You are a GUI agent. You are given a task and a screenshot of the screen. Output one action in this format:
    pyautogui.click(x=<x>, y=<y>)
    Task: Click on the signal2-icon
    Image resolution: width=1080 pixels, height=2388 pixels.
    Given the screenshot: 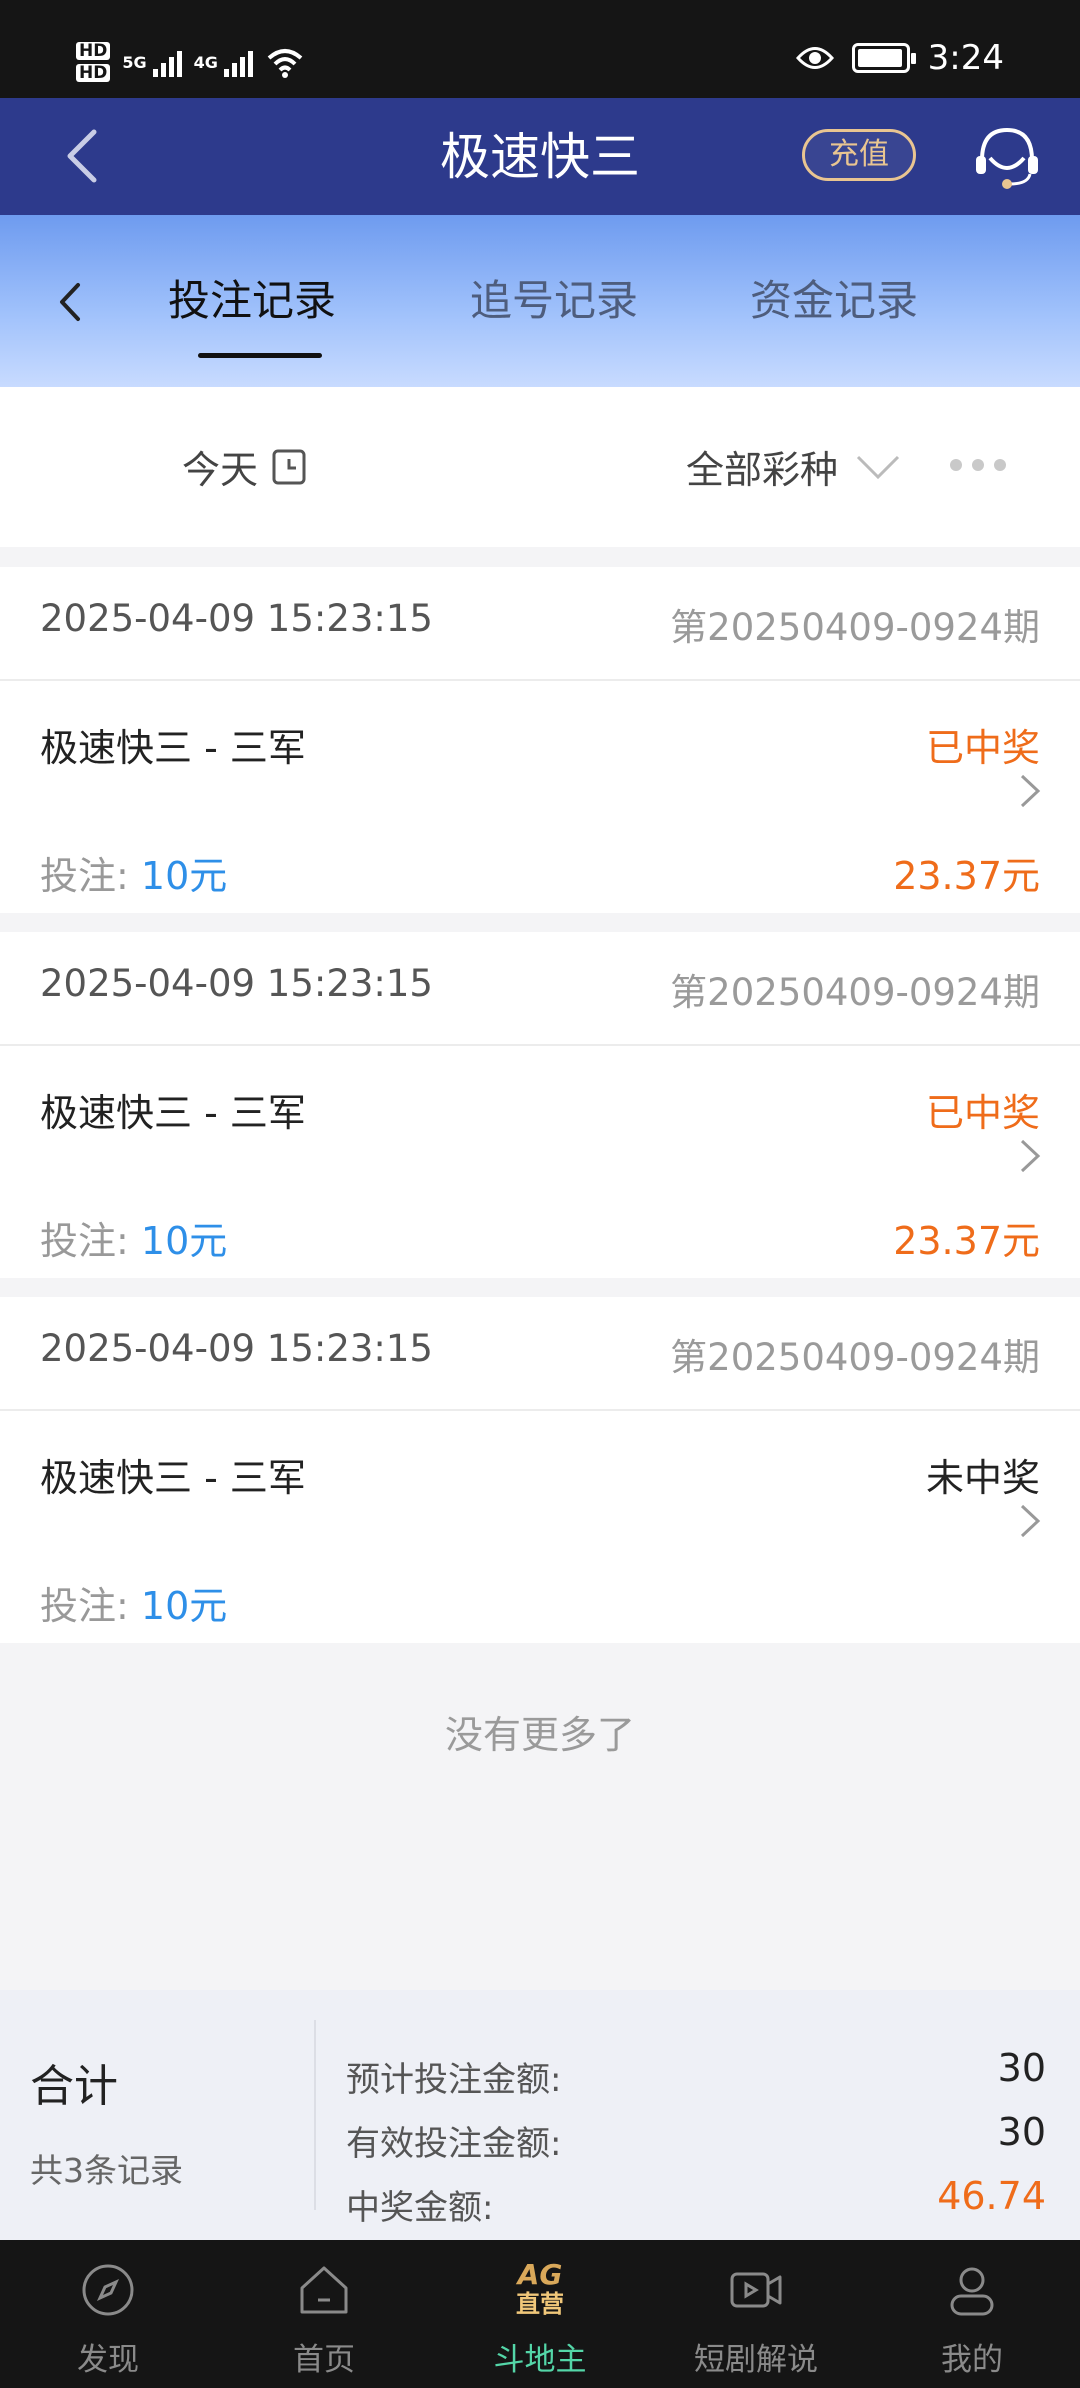 What is the action you would take?
    pyautogui.click(x=238, y=62)
    